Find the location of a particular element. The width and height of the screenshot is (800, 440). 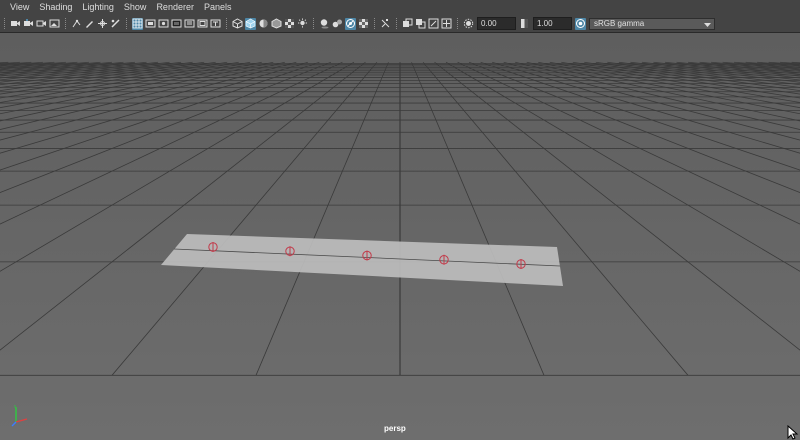

toolbar-group-lighting is located at coordinates (339, 23).